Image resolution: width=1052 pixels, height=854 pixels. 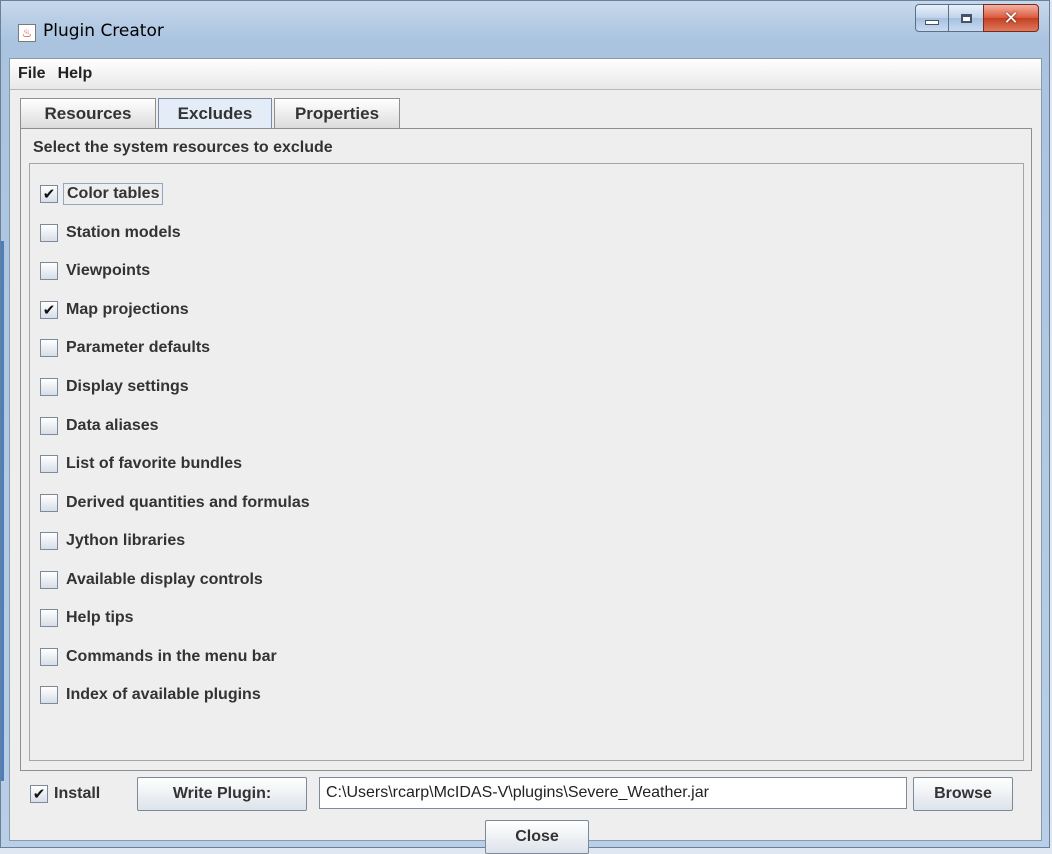 What do you see at coordinates (188, 502) in the screenshot?
I see `item-label: Derived quantities and formulas` at bounding box center [188, 502].